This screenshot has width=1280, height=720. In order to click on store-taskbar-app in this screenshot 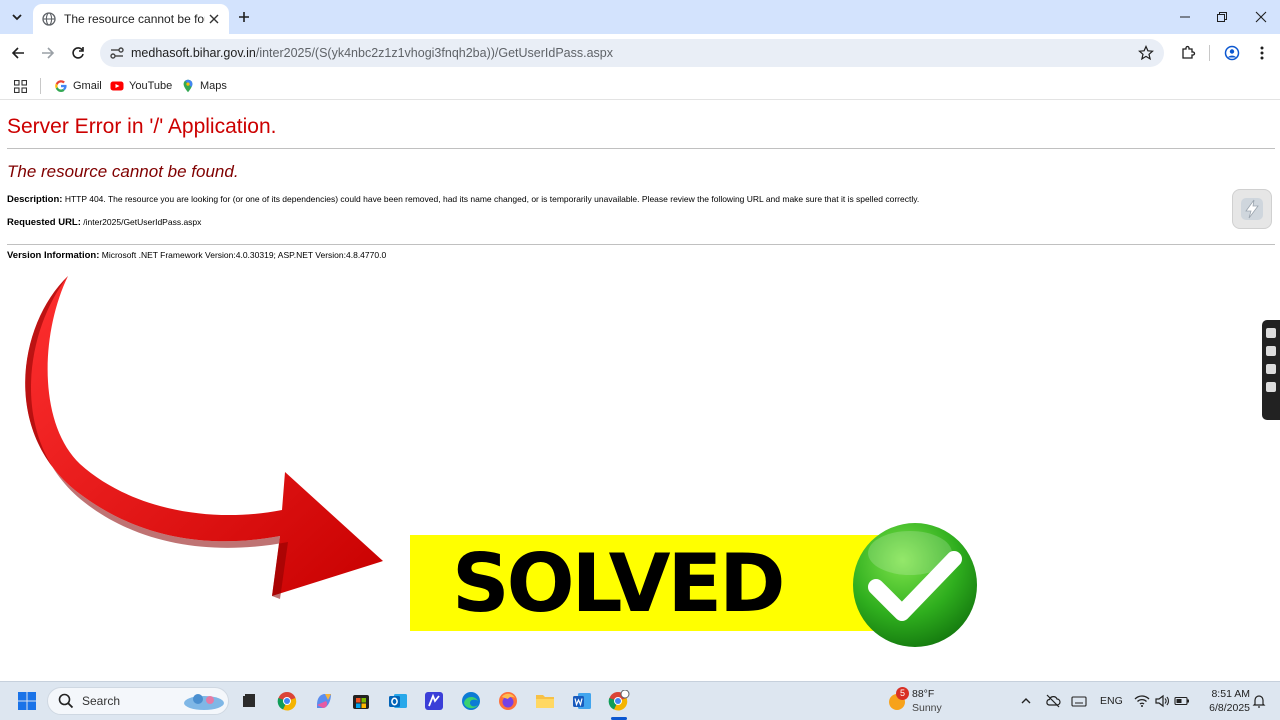, I will do `click(361, 701)`.